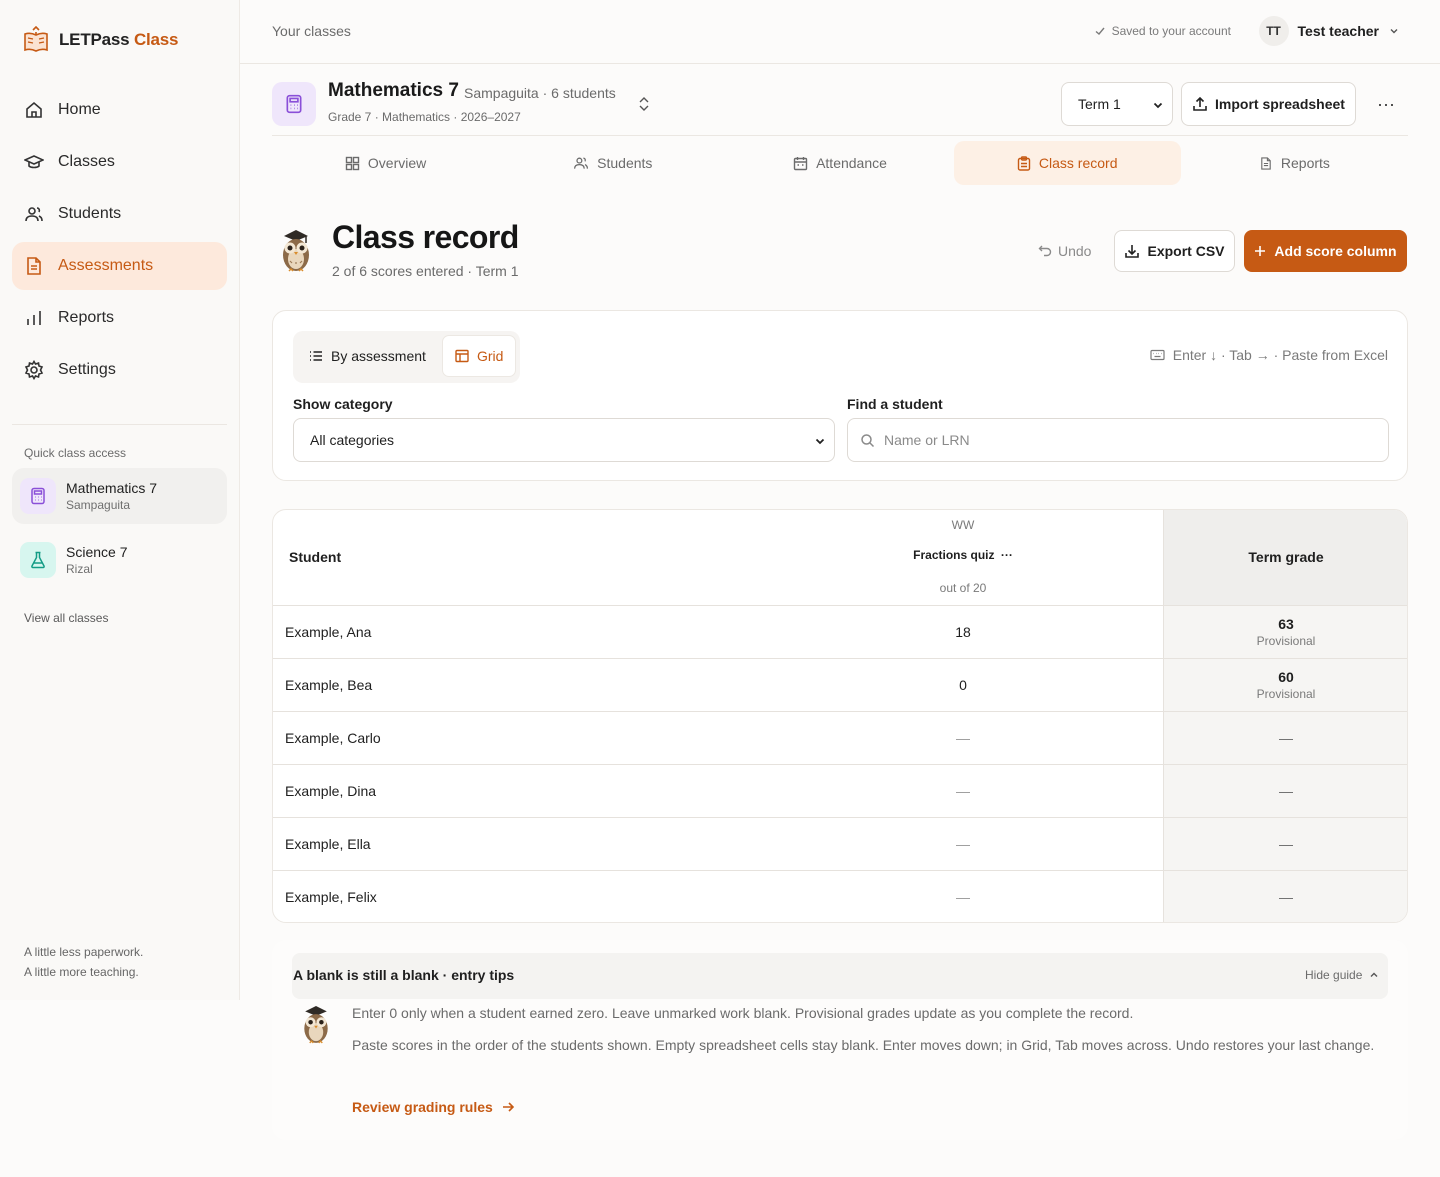  I want to click on user-menu: TT Test teacher, so click(1329, 31).